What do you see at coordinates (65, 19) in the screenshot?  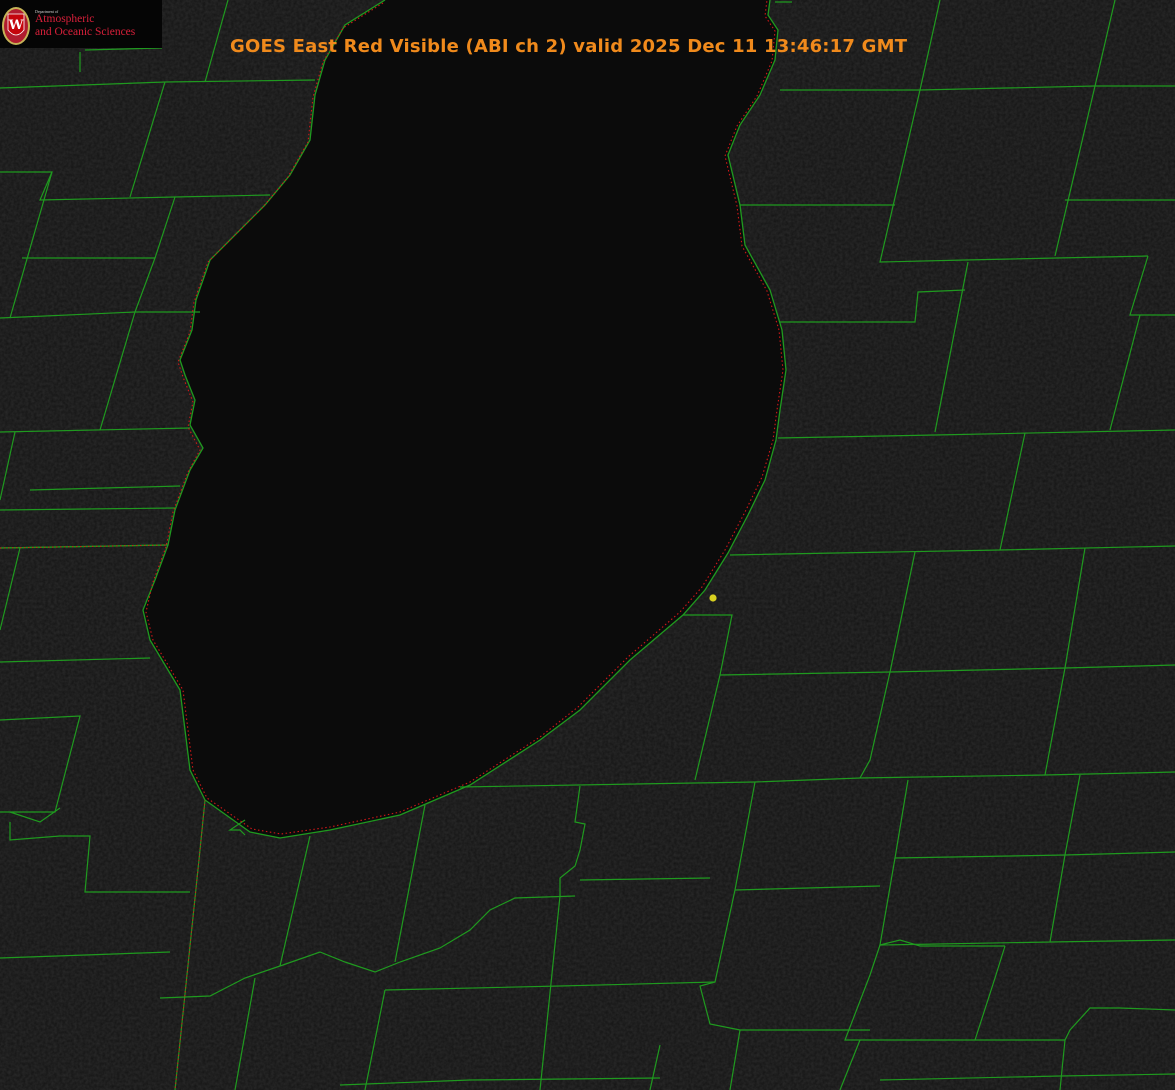 I see `logo-line1: Atmospheric` at bounding box center [65, 19].